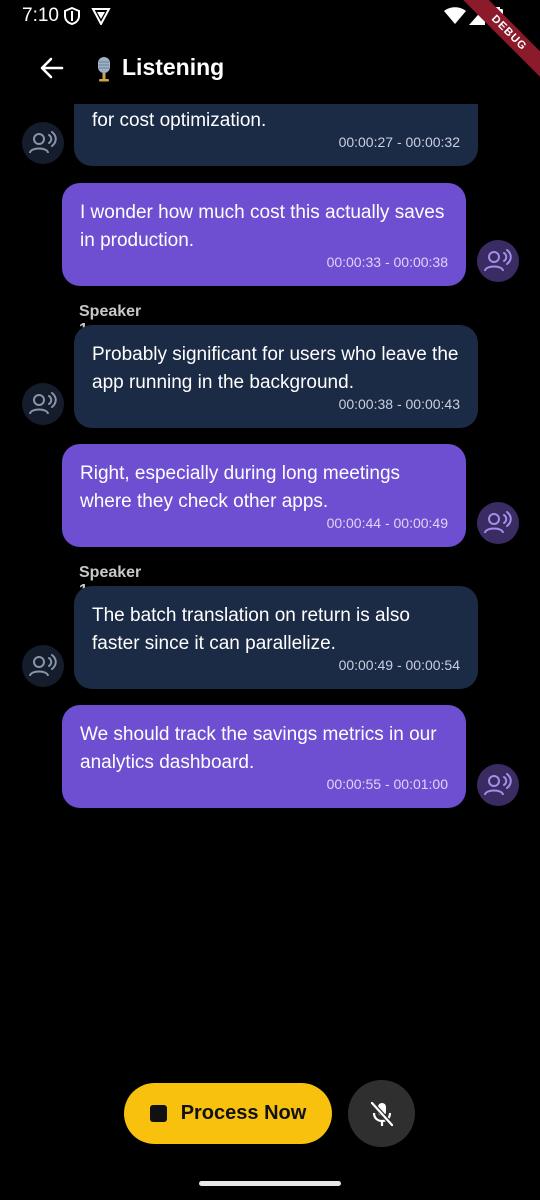  I want to click on shield-status-icon, so click(72, 16).